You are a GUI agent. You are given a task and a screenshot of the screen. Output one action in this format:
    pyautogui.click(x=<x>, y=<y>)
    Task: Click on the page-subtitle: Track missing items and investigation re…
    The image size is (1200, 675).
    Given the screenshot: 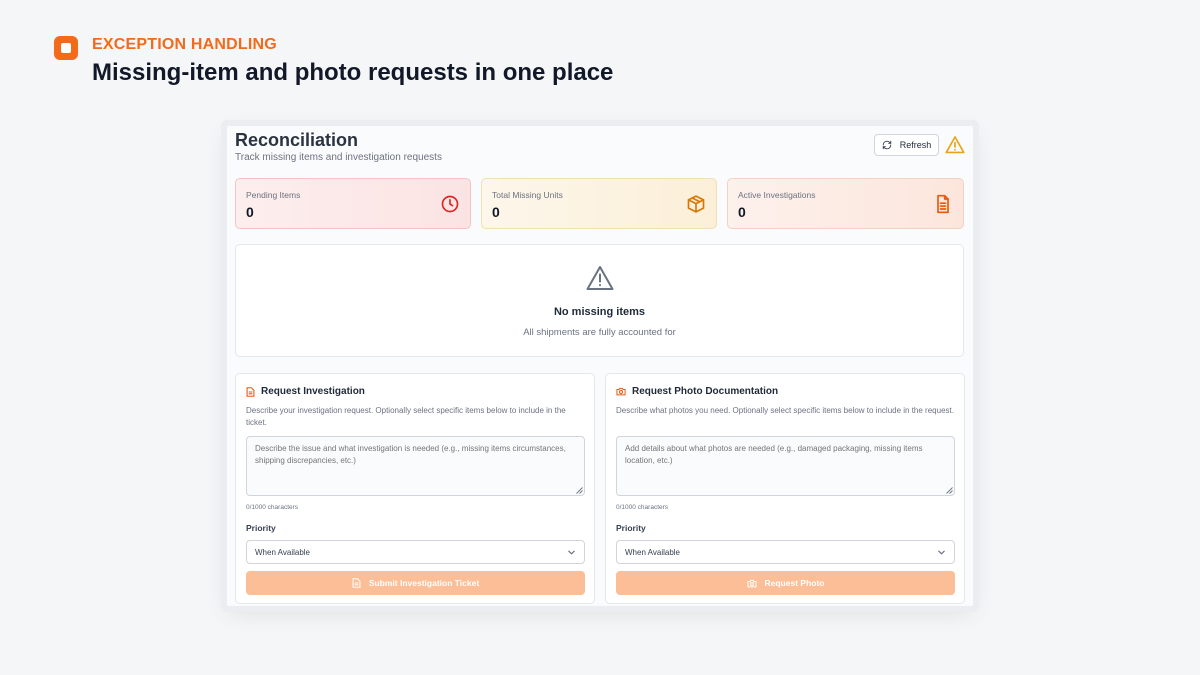 What is the action you would take?
    pyautogui.click(x=338, y=157)
    